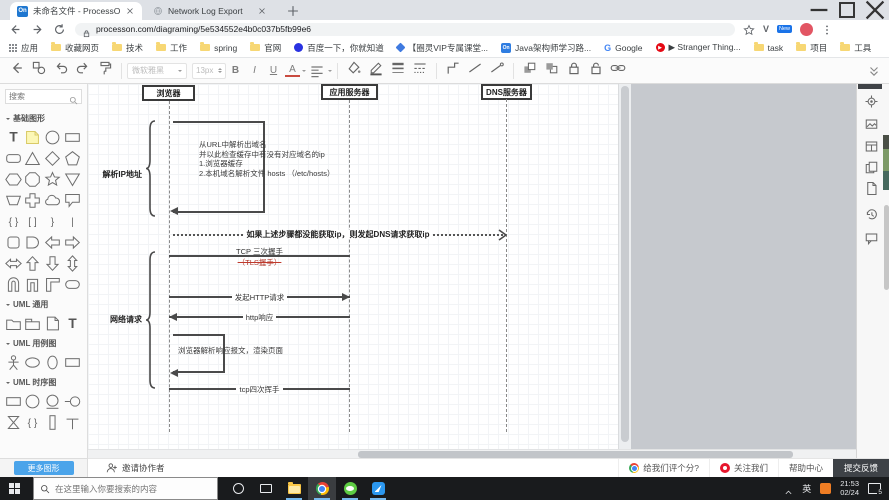 This screenshot has width=889, height=500. Describe the element at coordinates (506, 265) in the screenshot. I see `lifeline-dns-server` at that location.